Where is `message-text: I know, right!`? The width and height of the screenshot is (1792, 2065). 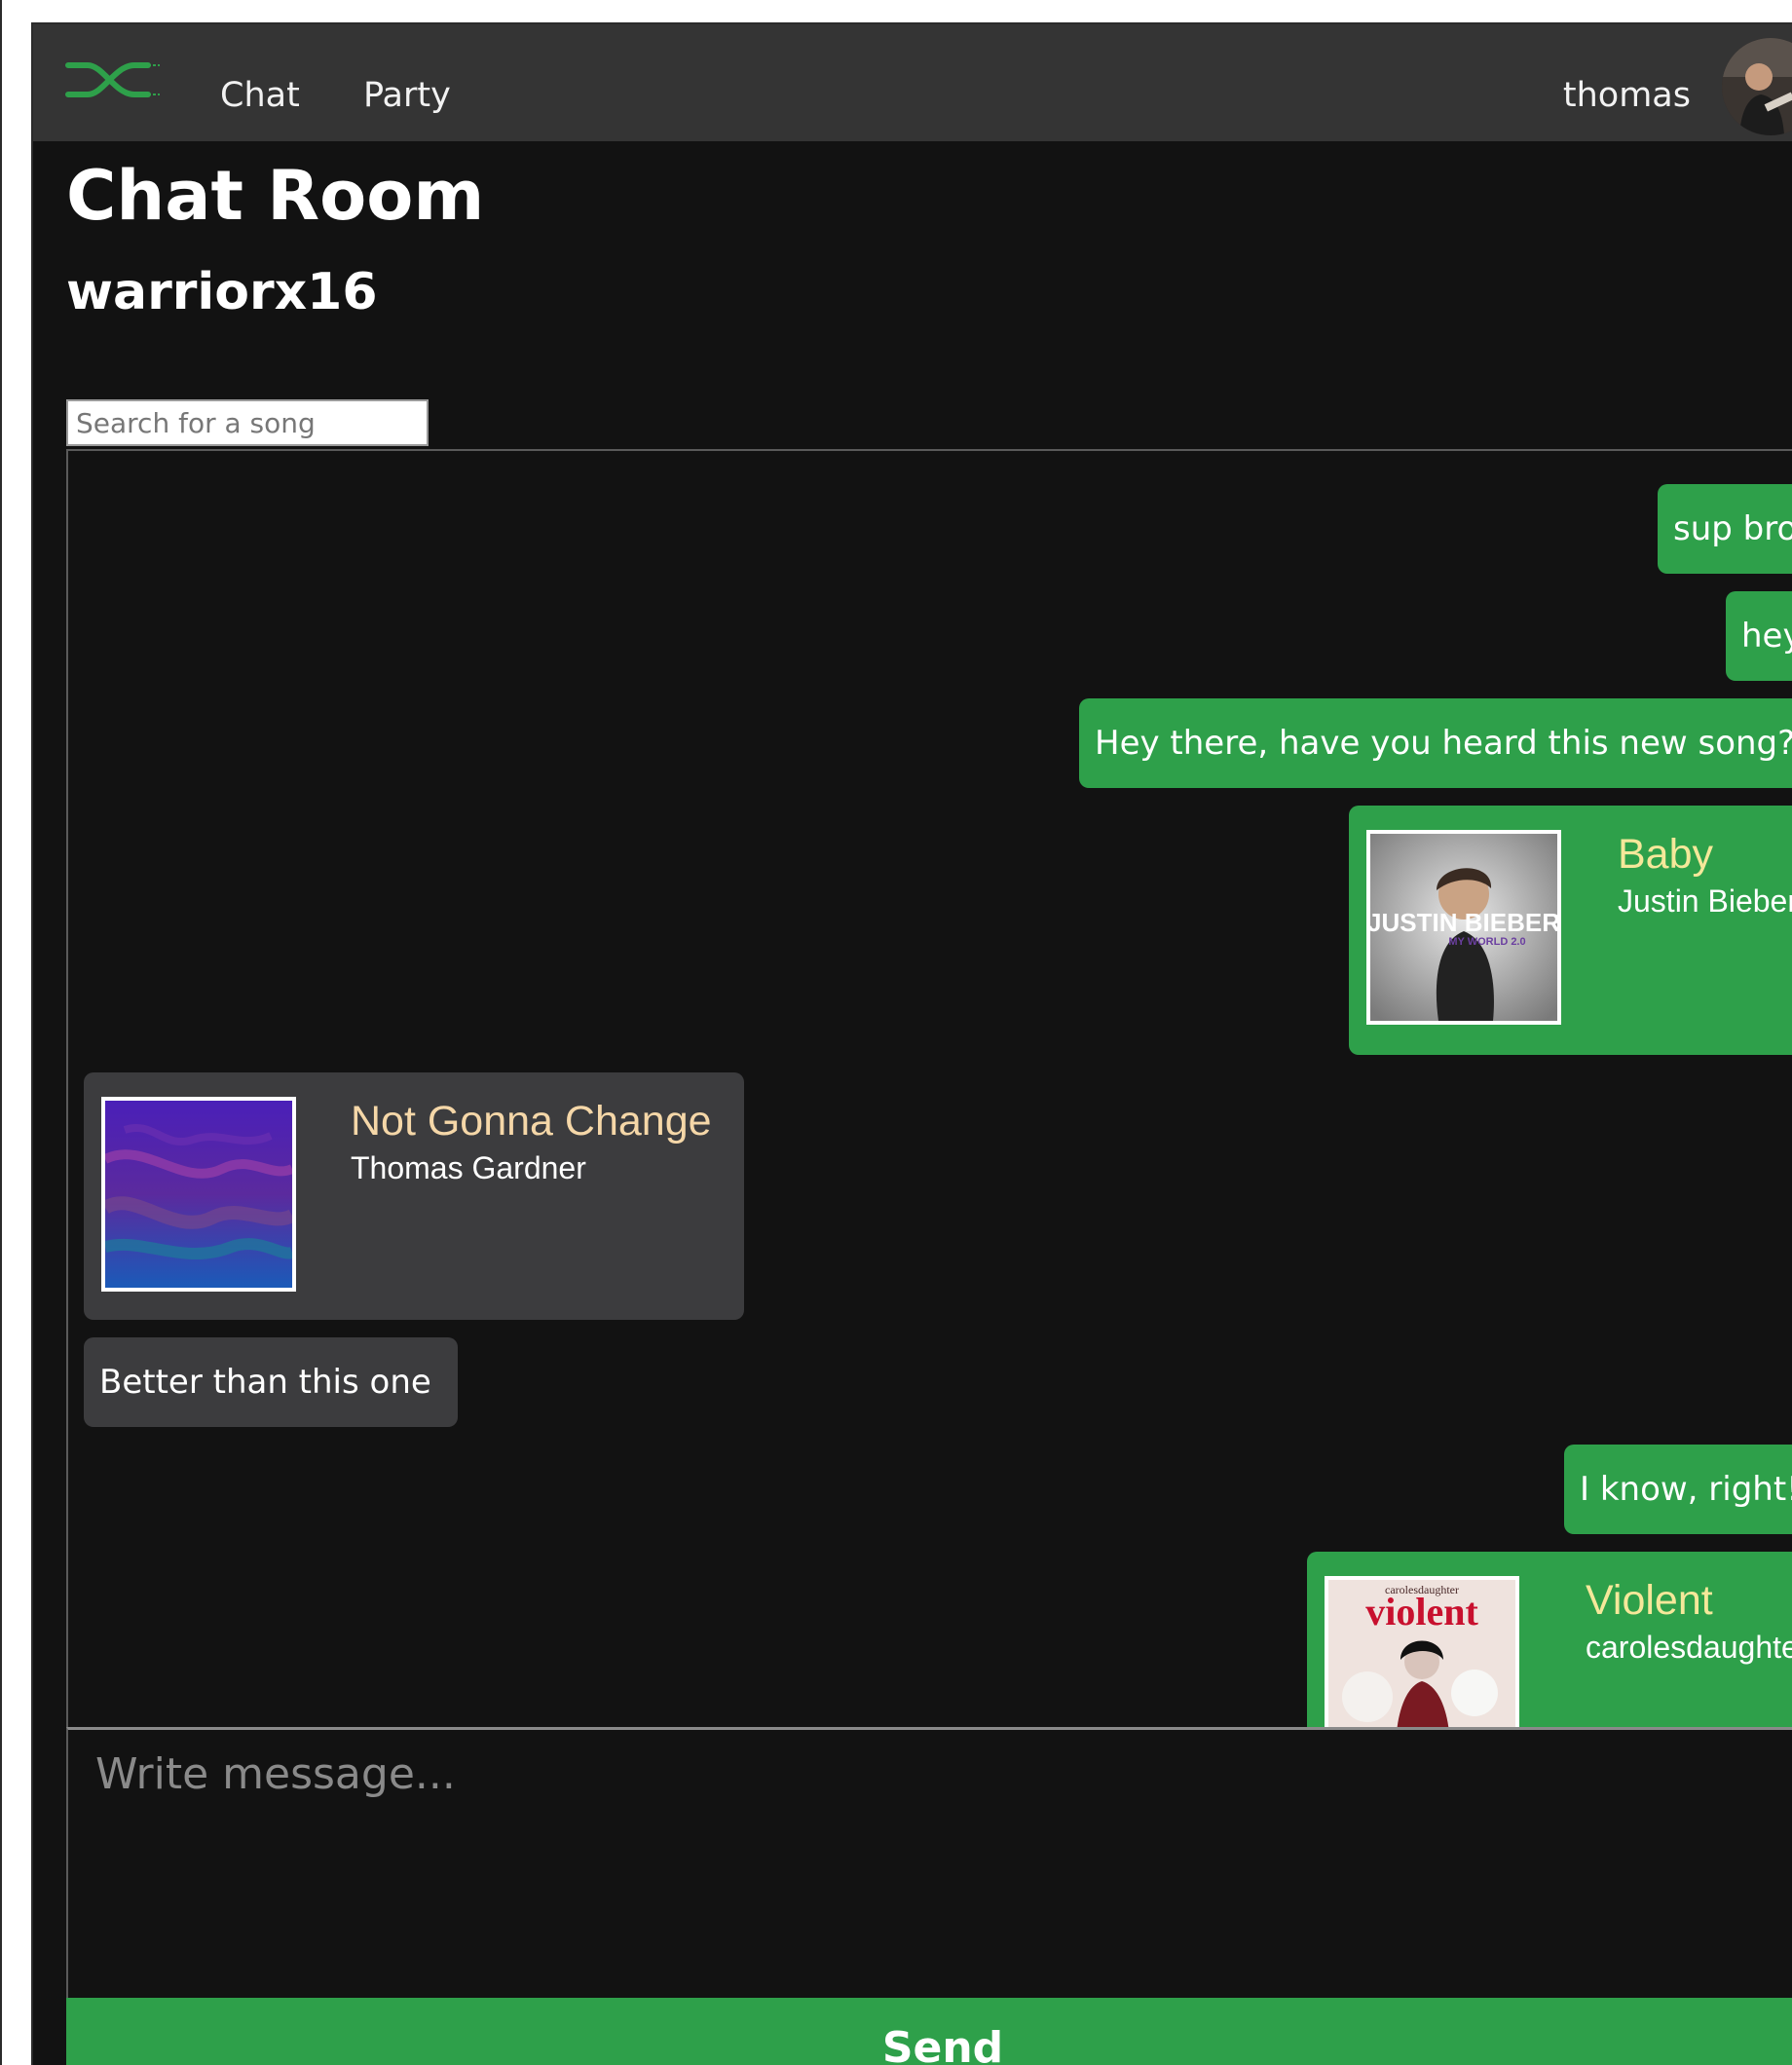 message-text: I know, right! is located at coordinates (1686, 1489).